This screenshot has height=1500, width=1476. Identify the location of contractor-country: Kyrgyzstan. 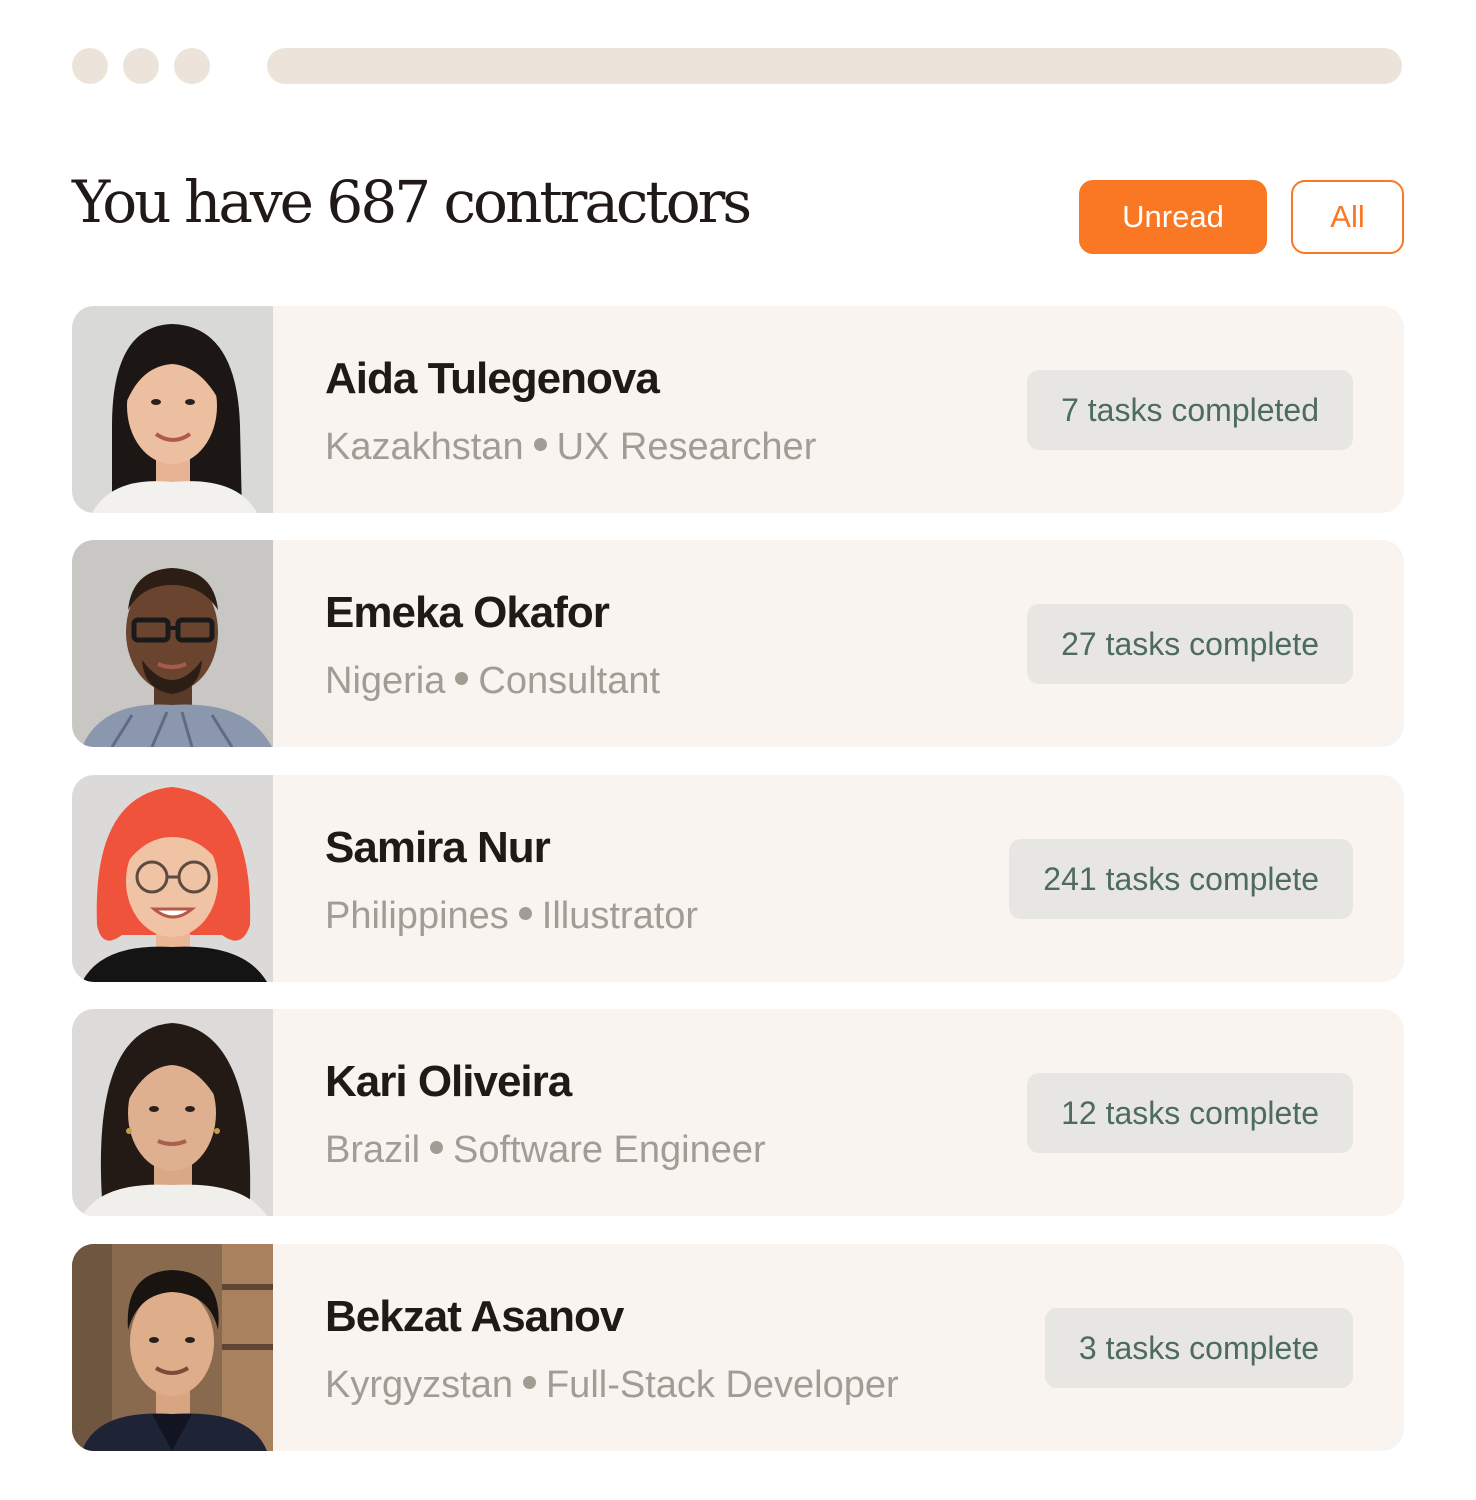
(419, 1385).